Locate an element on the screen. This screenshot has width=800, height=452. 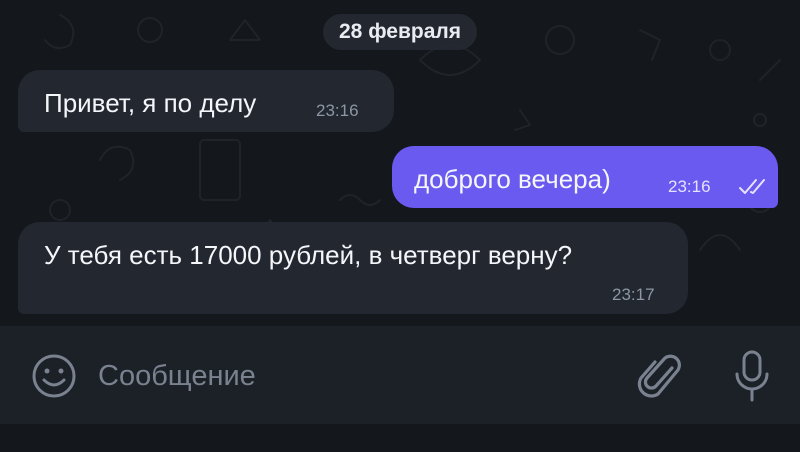
message-time: 23:17 is located at coordinates (633, 294).